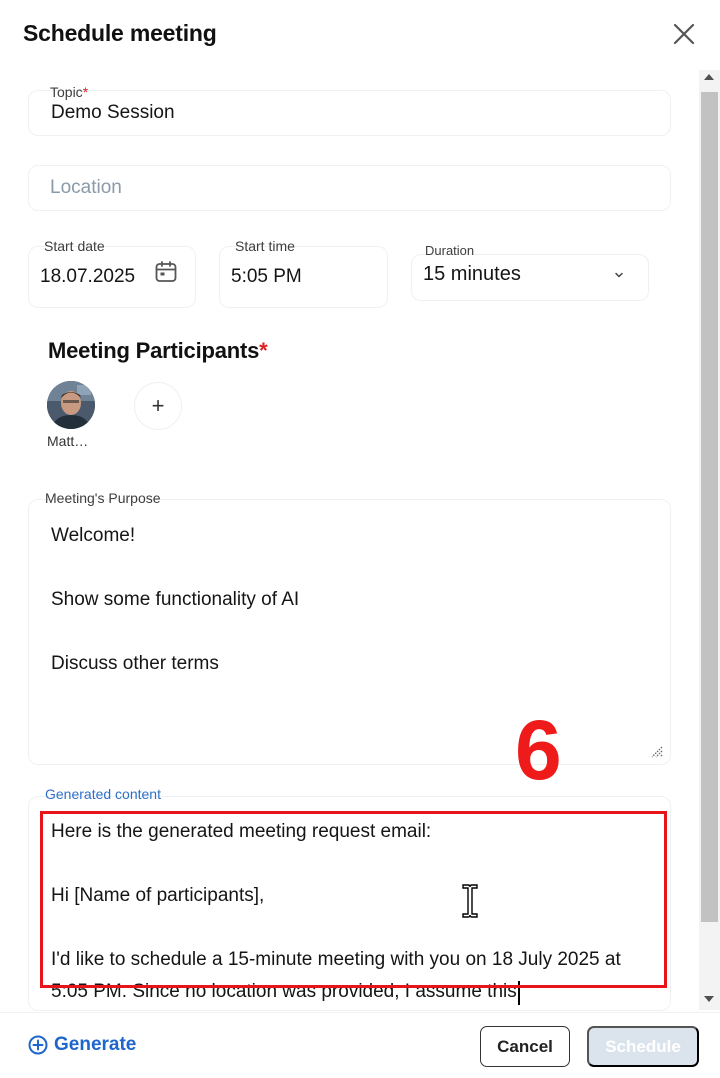 The image size is (720, 1078). What do you see at coordinates (450, 250) in the screenshot?
I see `duration-label: Duration` at bounding box center [450, 250].